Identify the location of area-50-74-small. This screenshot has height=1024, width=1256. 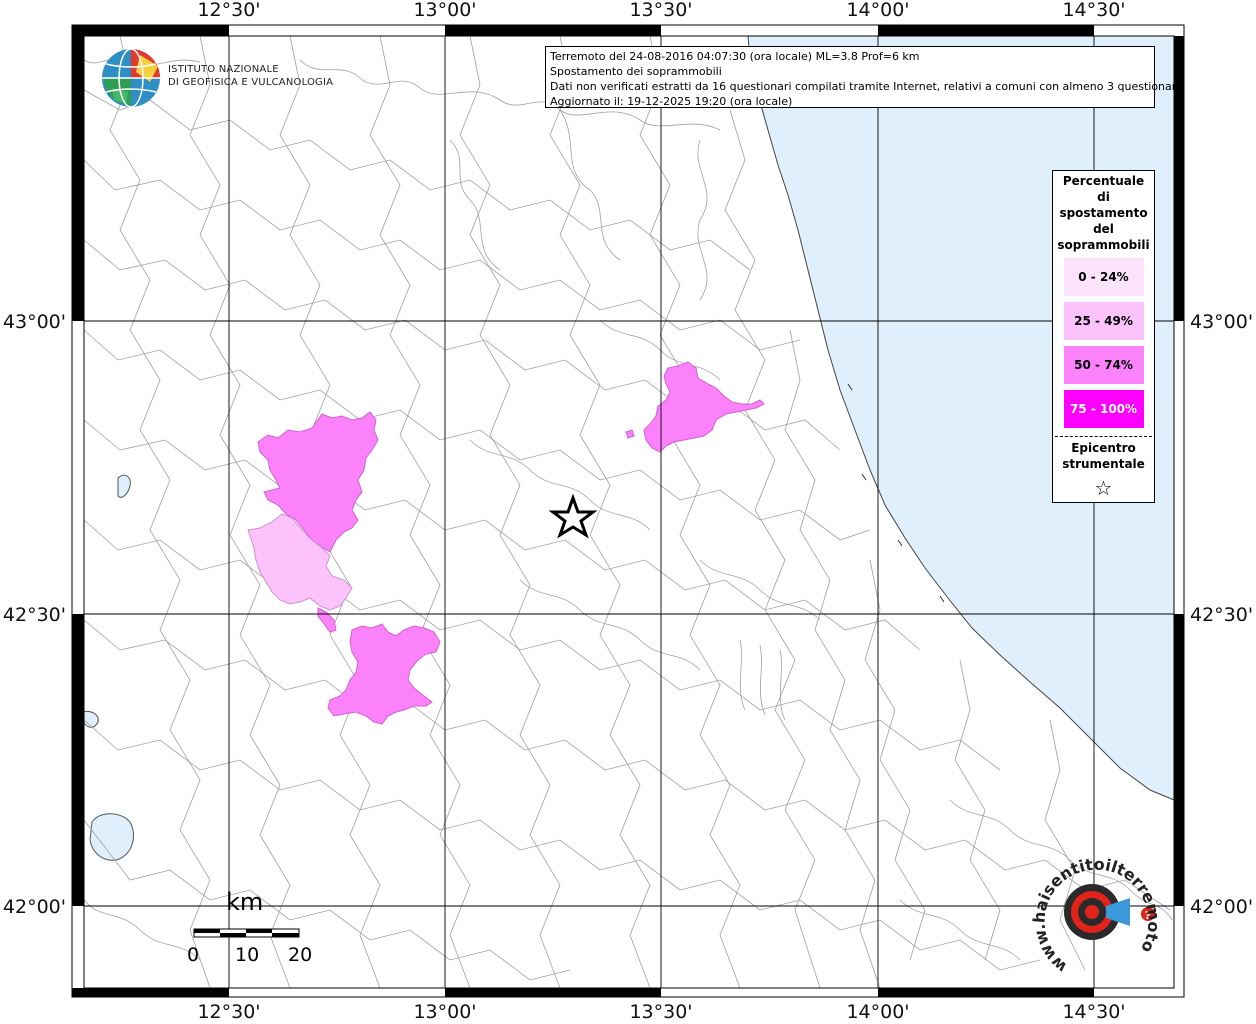
(630, 434).